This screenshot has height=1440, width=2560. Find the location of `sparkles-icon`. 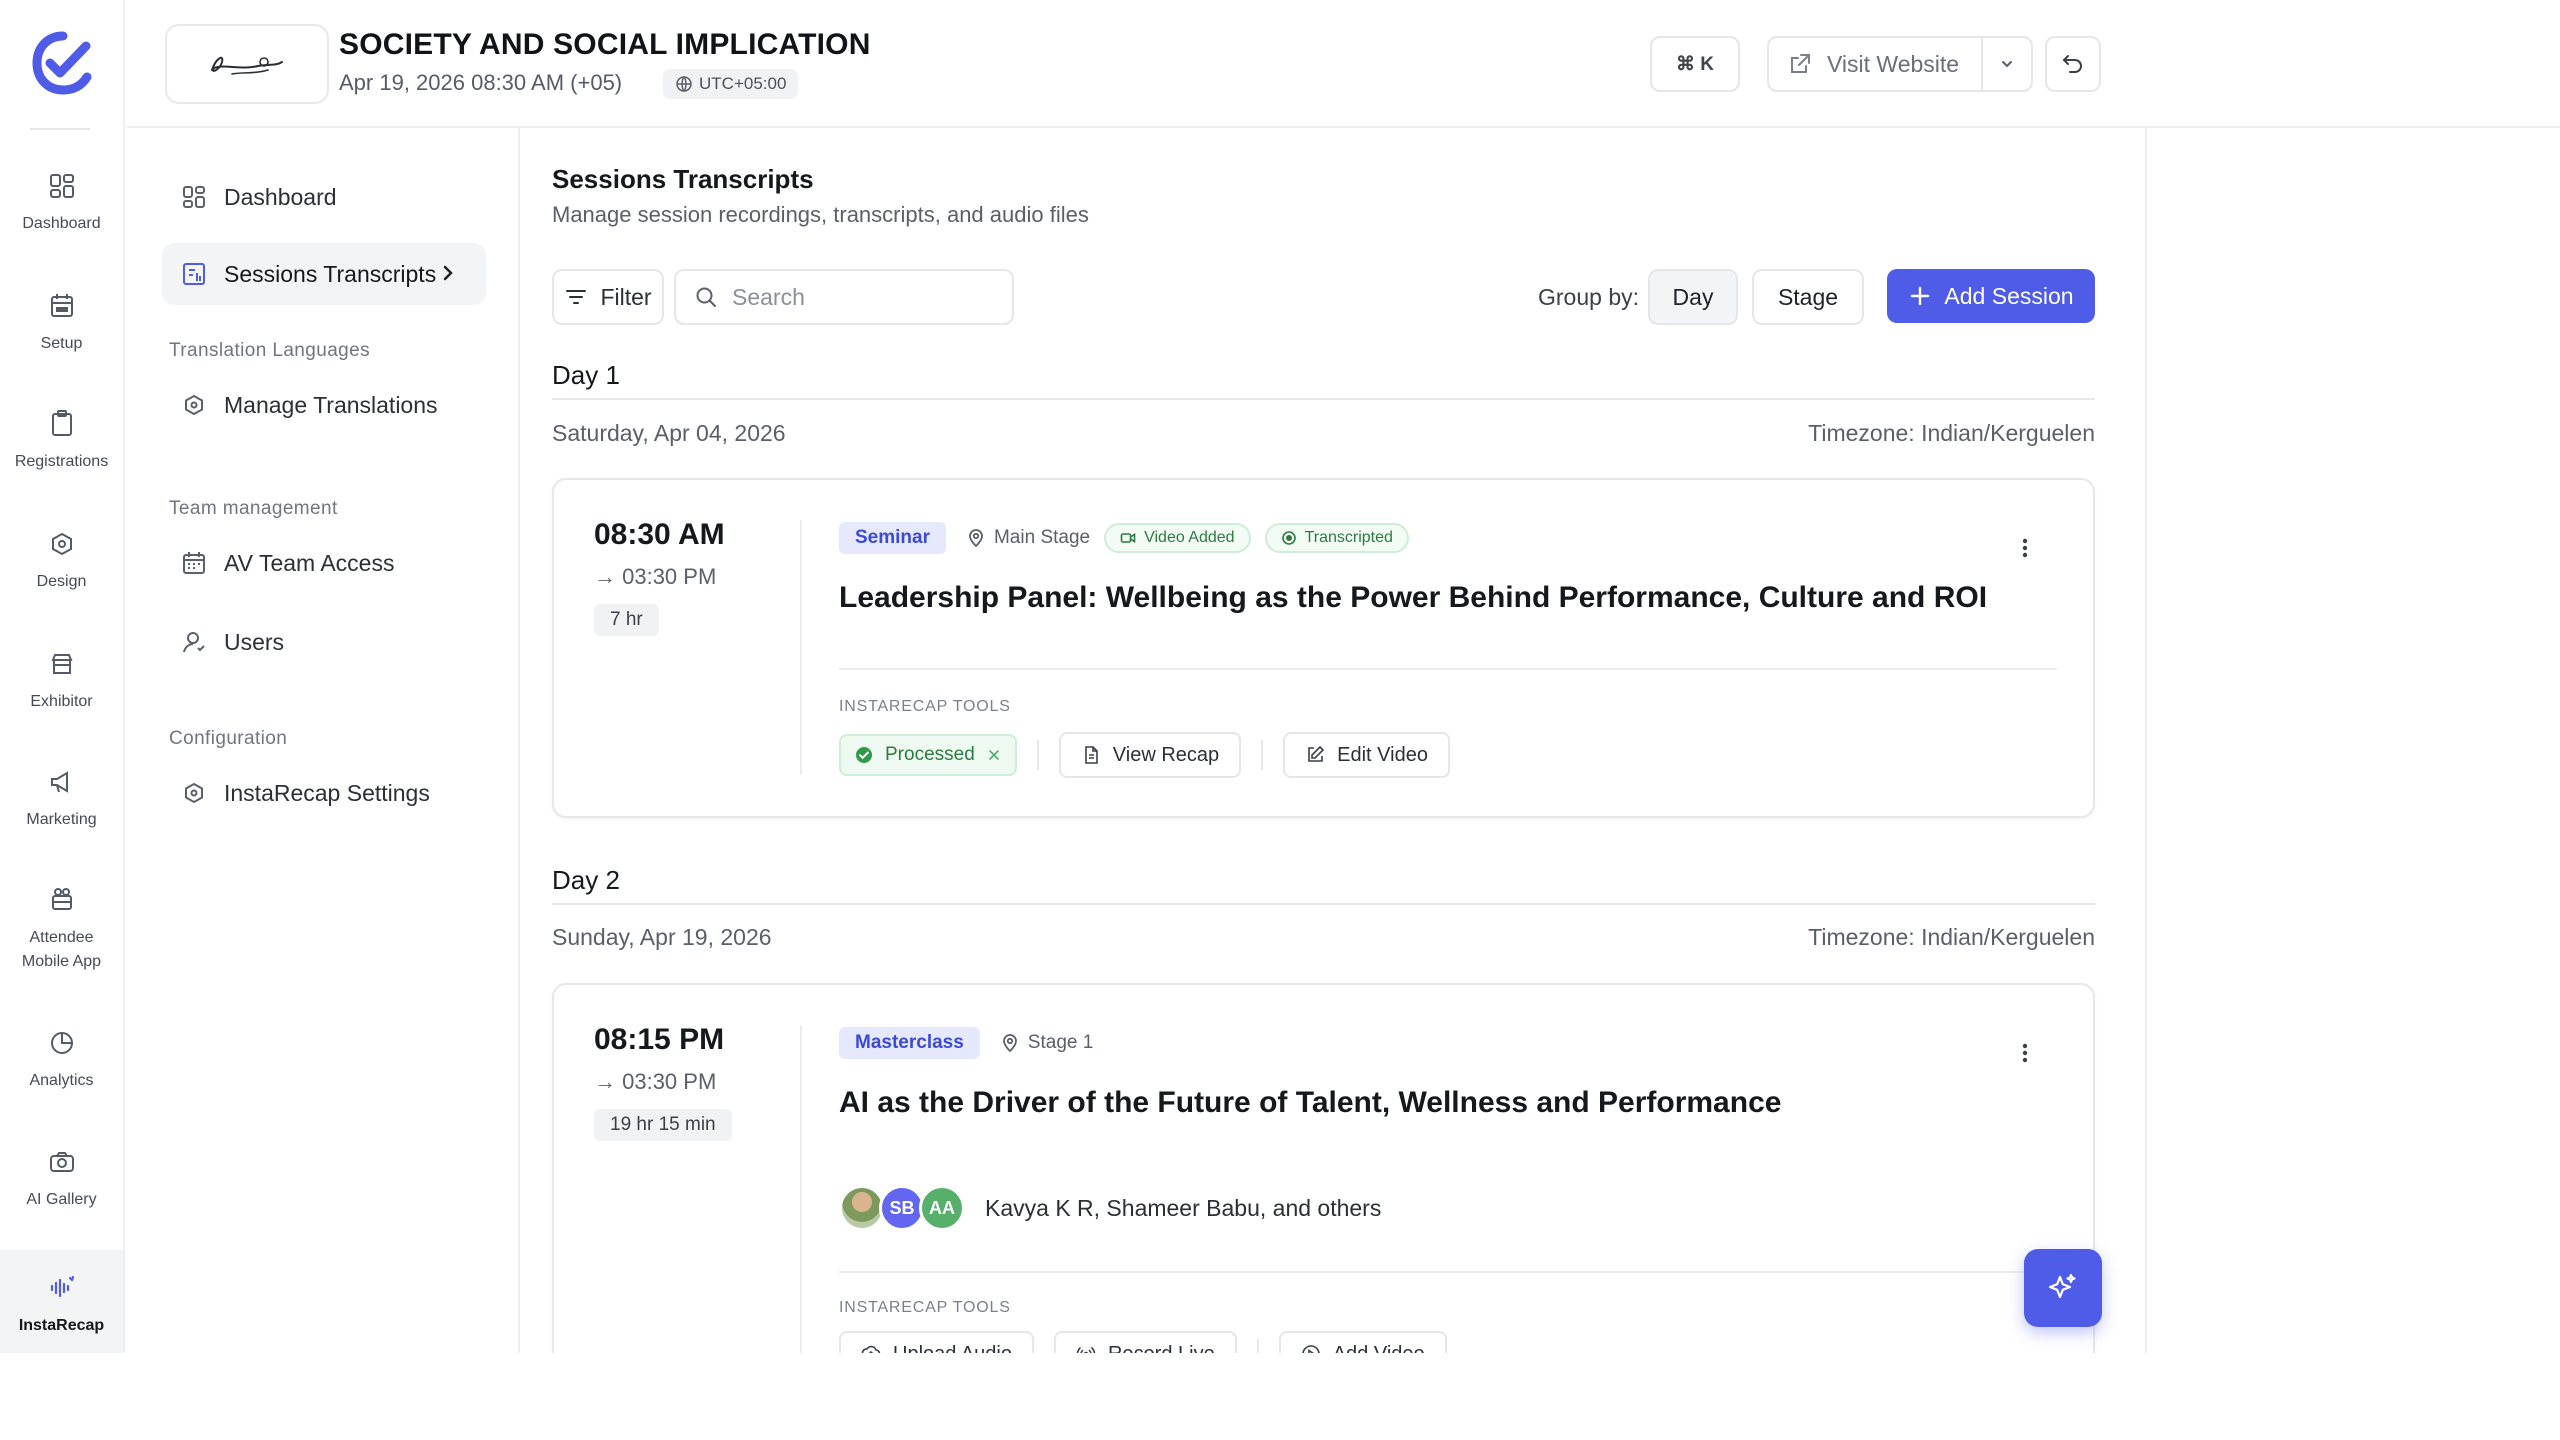

sparkles-icon is located at coordinates (2062, 1286).